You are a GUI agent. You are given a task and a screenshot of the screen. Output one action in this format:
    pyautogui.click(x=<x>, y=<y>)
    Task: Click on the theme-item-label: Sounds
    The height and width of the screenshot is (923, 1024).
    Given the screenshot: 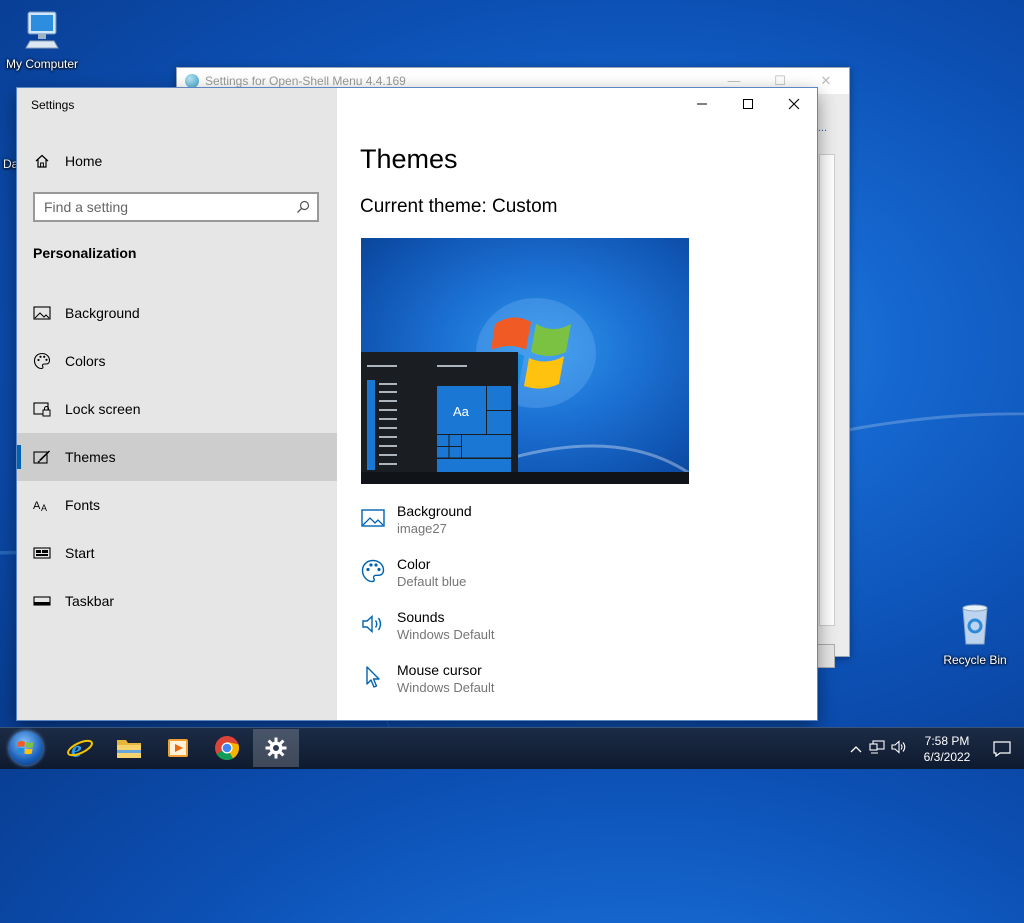 What is the action you would take?
    pyautogui.click(x=421, y=617)
    